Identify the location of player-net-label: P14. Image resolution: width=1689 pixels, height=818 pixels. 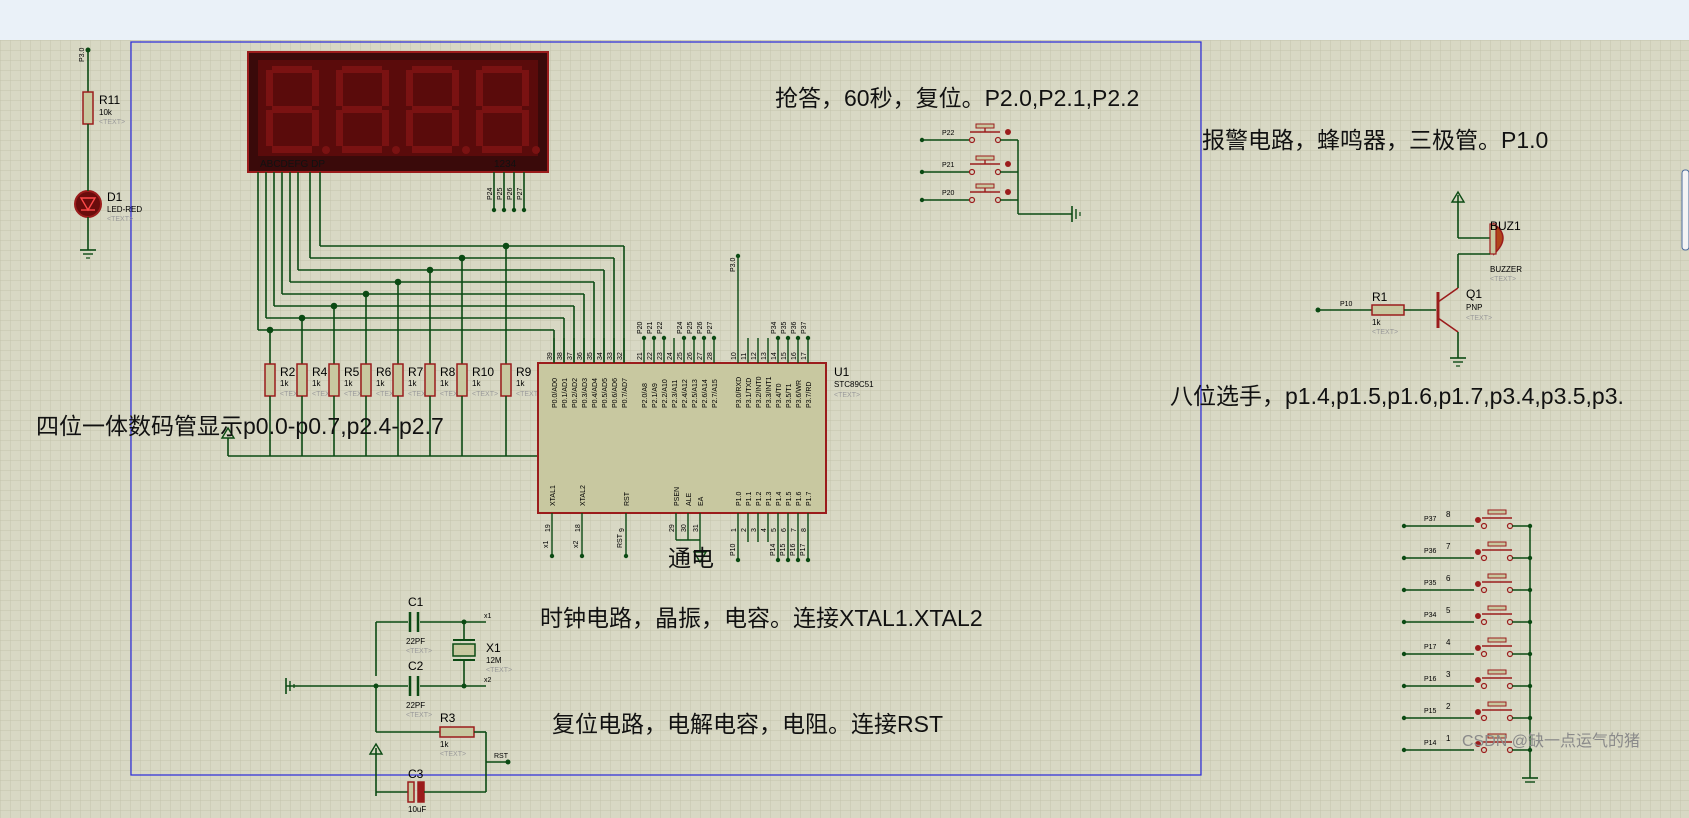
(1430, 743).